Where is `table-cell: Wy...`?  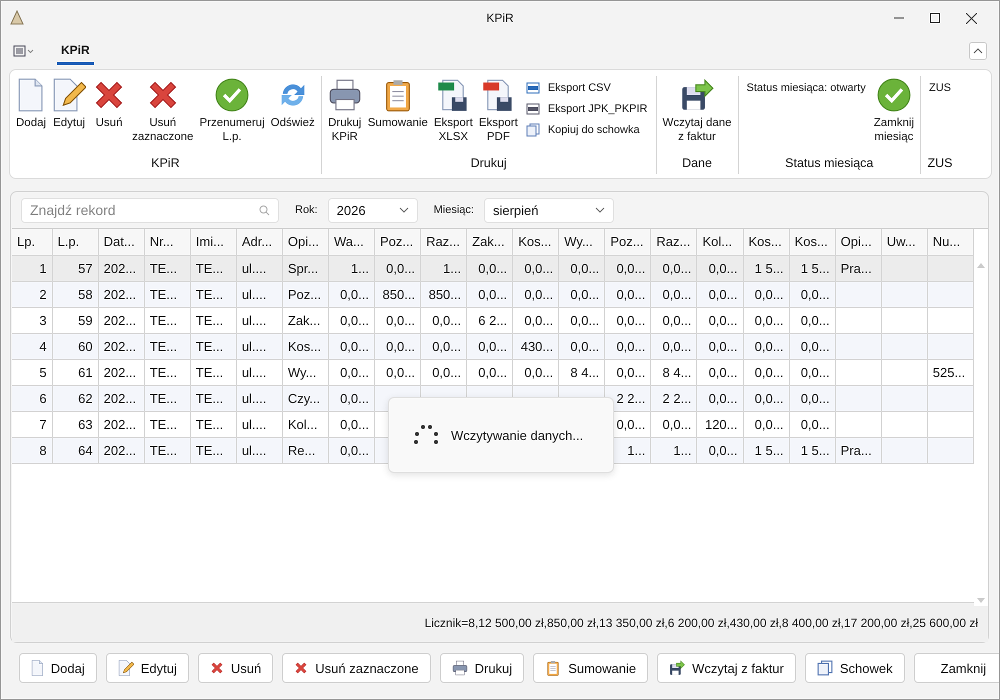 table-cell: Wy... is located at coordinates (305, 372).